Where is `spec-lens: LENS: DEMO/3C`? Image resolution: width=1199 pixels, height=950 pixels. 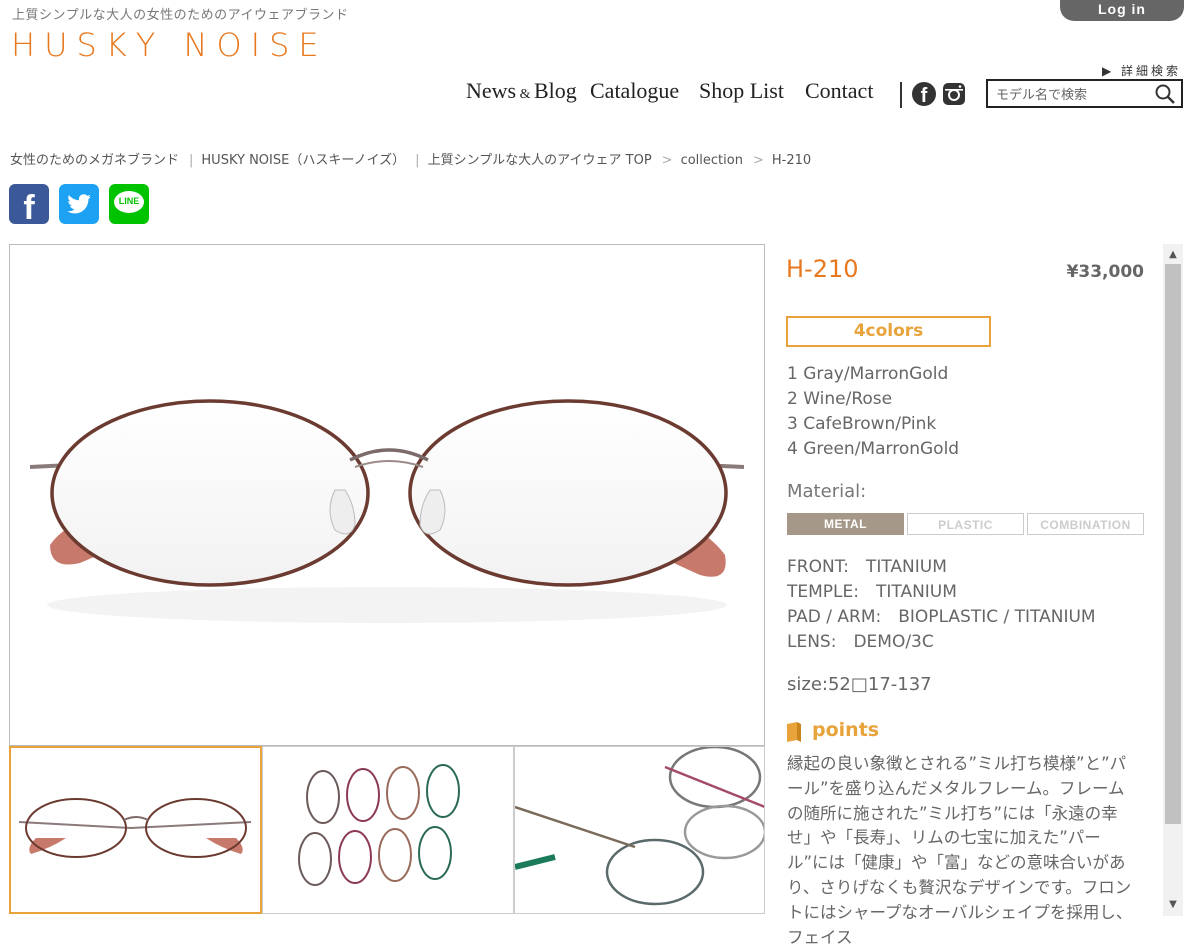
spec-lens: LENS: DEMO/3C is located at coordinates (860, 642).